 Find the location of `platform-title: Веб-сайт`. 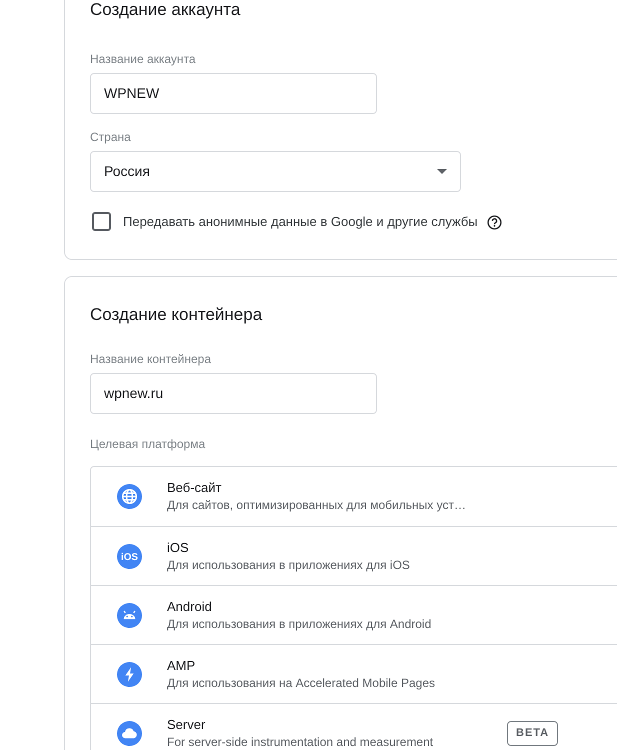

platform-title: Веб-сайт is located at coordinates (194, 488).